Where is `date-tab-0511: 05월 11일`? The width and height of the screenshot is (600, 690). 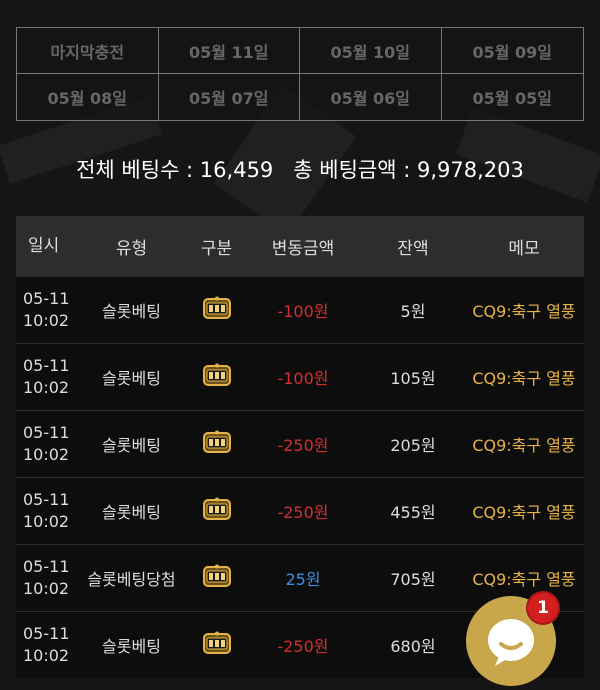
date-tab-0511: 05월 11일 is located at coordinates (229, 51).